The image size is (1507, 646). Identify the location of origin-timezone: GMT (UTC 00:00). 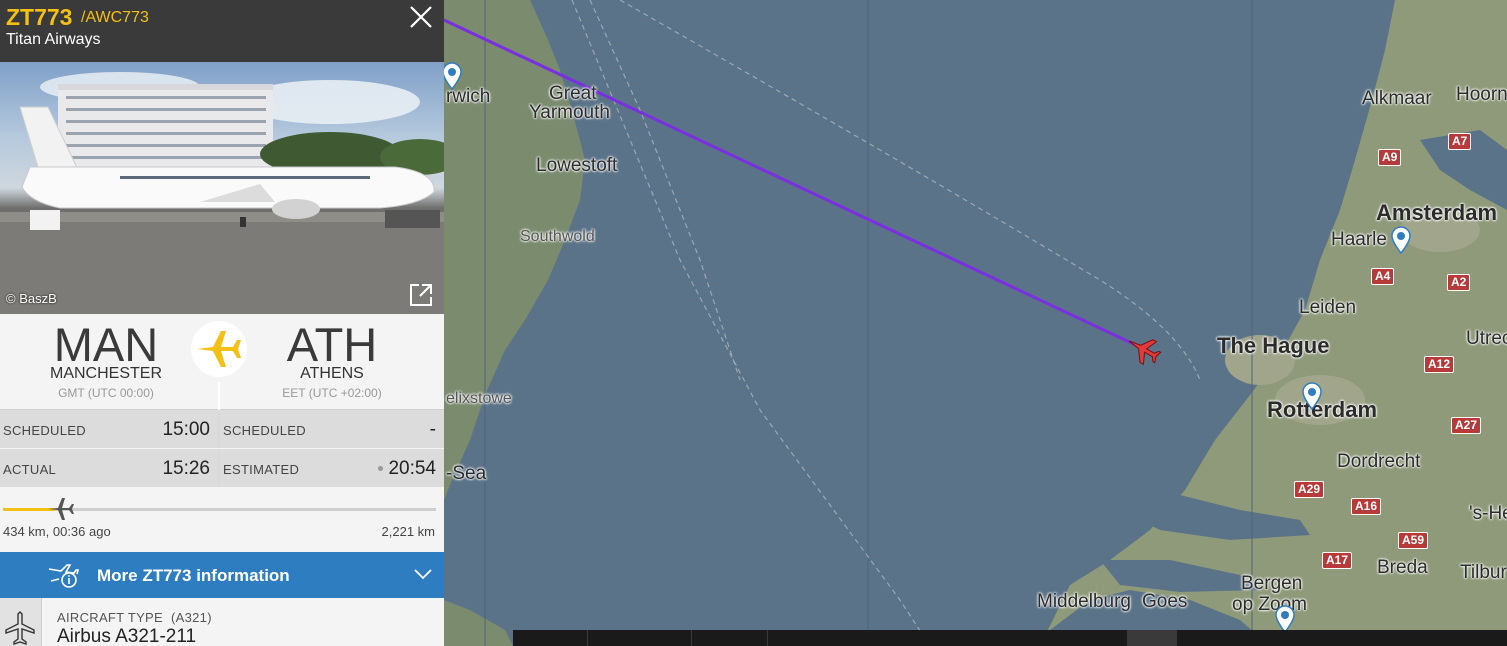
(106, 393).